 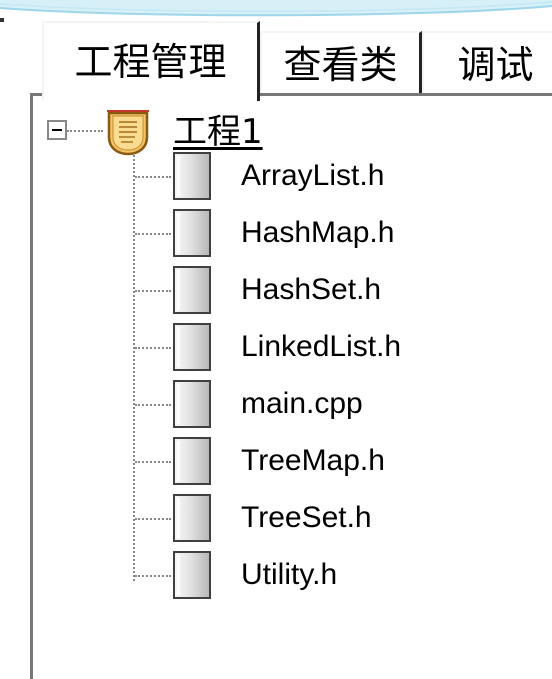 What do you see at coordinates (321, 346) in the screenshot?
I see `file-label: LinkedList.h` at bounding box center [321, 346].